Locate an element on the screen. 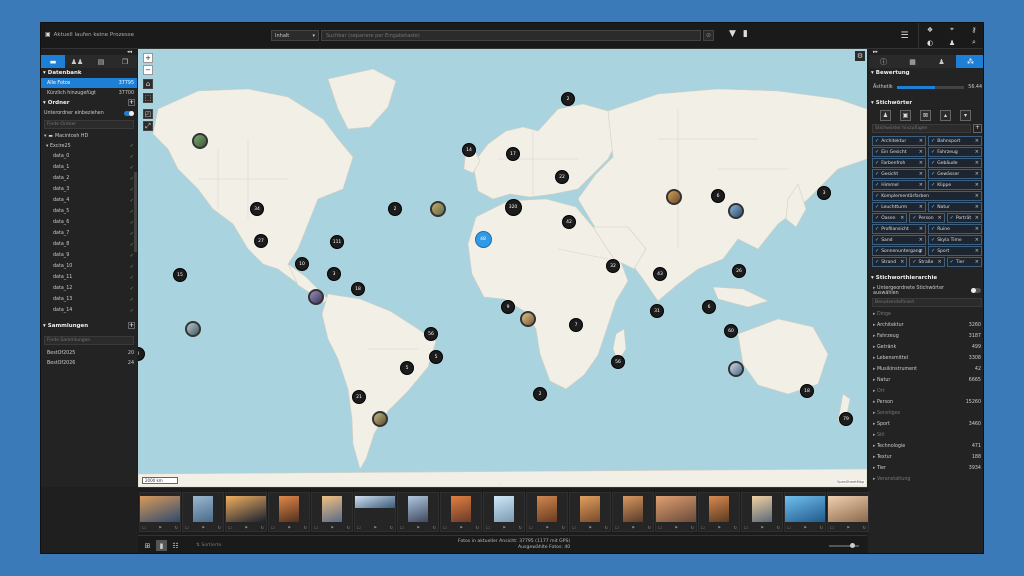 The width and height of the screenshot is (1024, 576). hierarchy-item: Natur6665 is located at coordinates (926, 380).